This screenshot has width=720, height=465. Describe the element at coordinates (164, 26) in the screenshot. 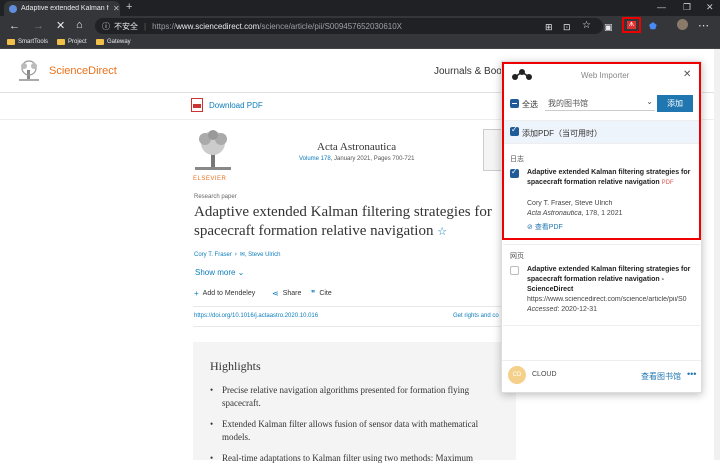

I see `url-prefix: https://` at that location.